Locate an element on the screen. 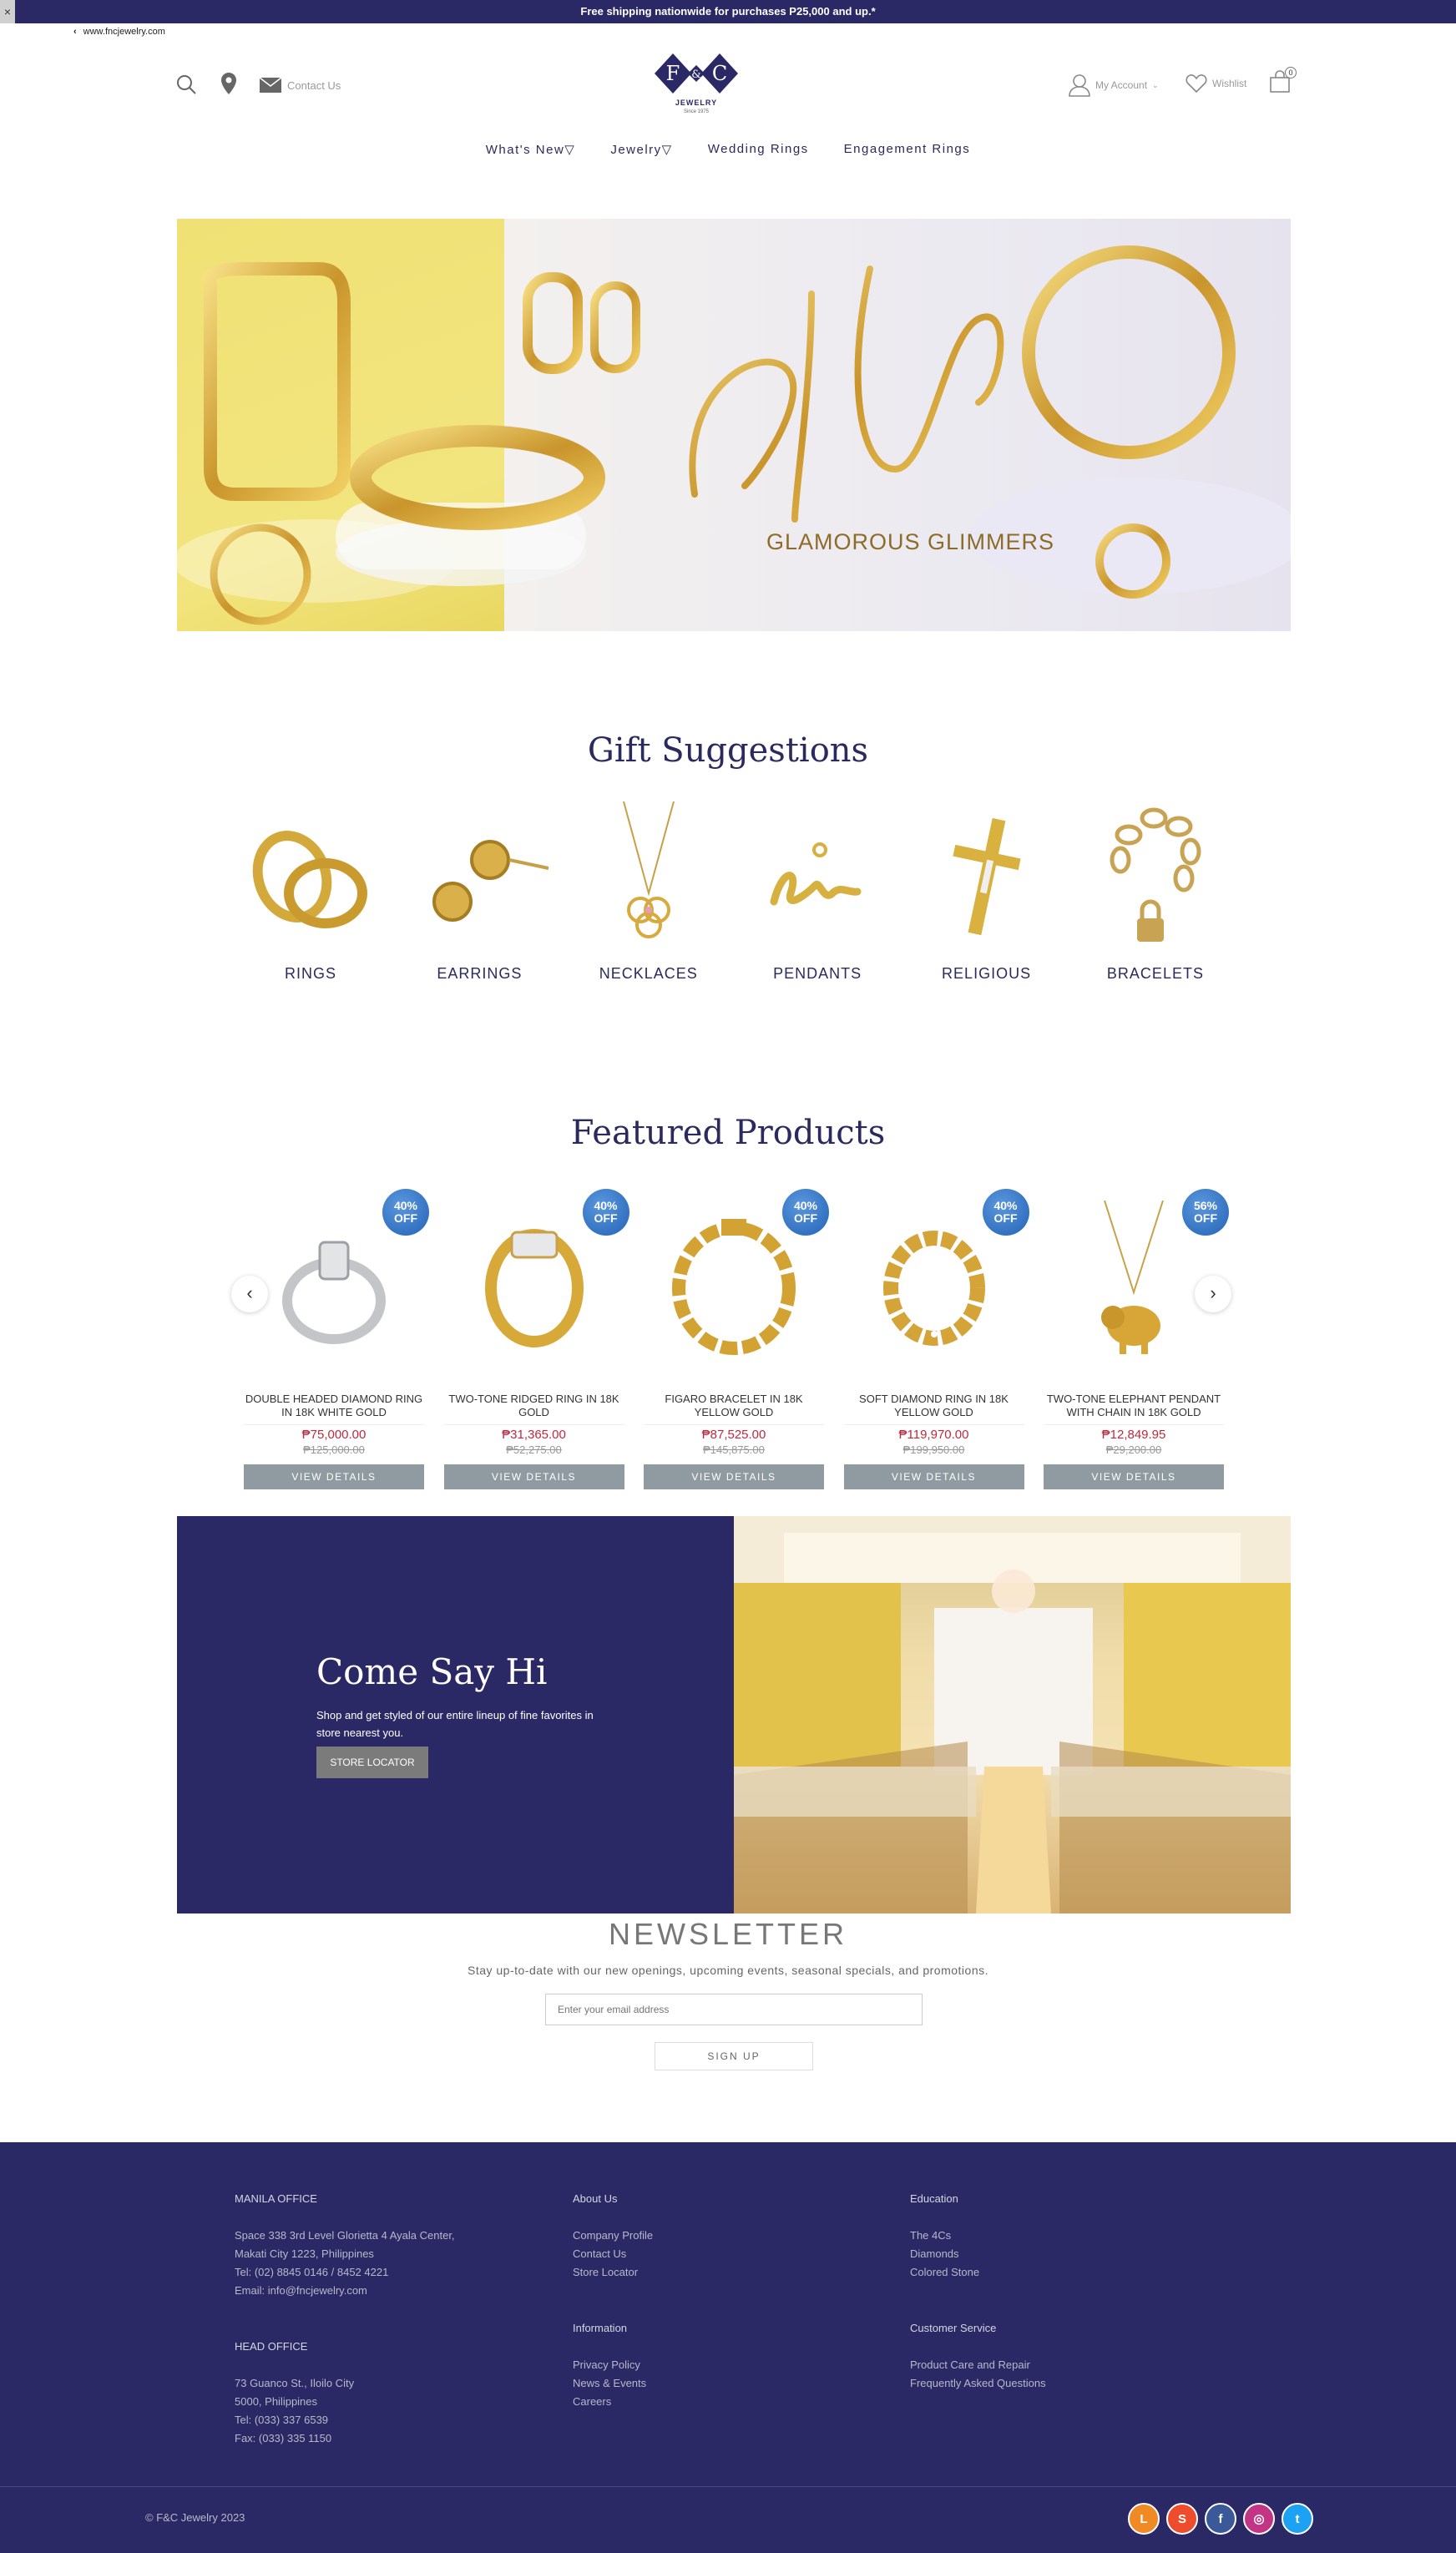 This screenshot has width=1456, height=2553. search-icon is located at coordinates (186, 84).